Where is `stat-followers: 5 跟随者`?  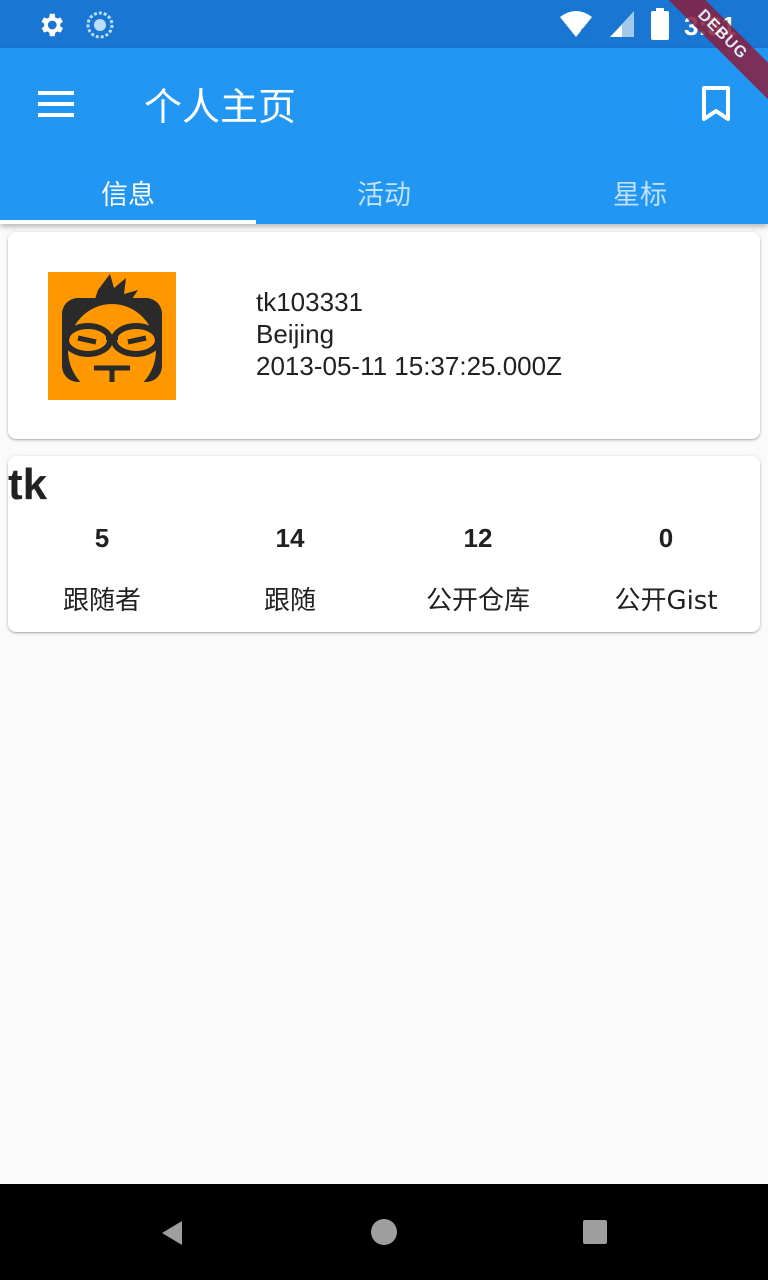
stat-followers: 5 跟随者 is located at coordinates (102, 567).